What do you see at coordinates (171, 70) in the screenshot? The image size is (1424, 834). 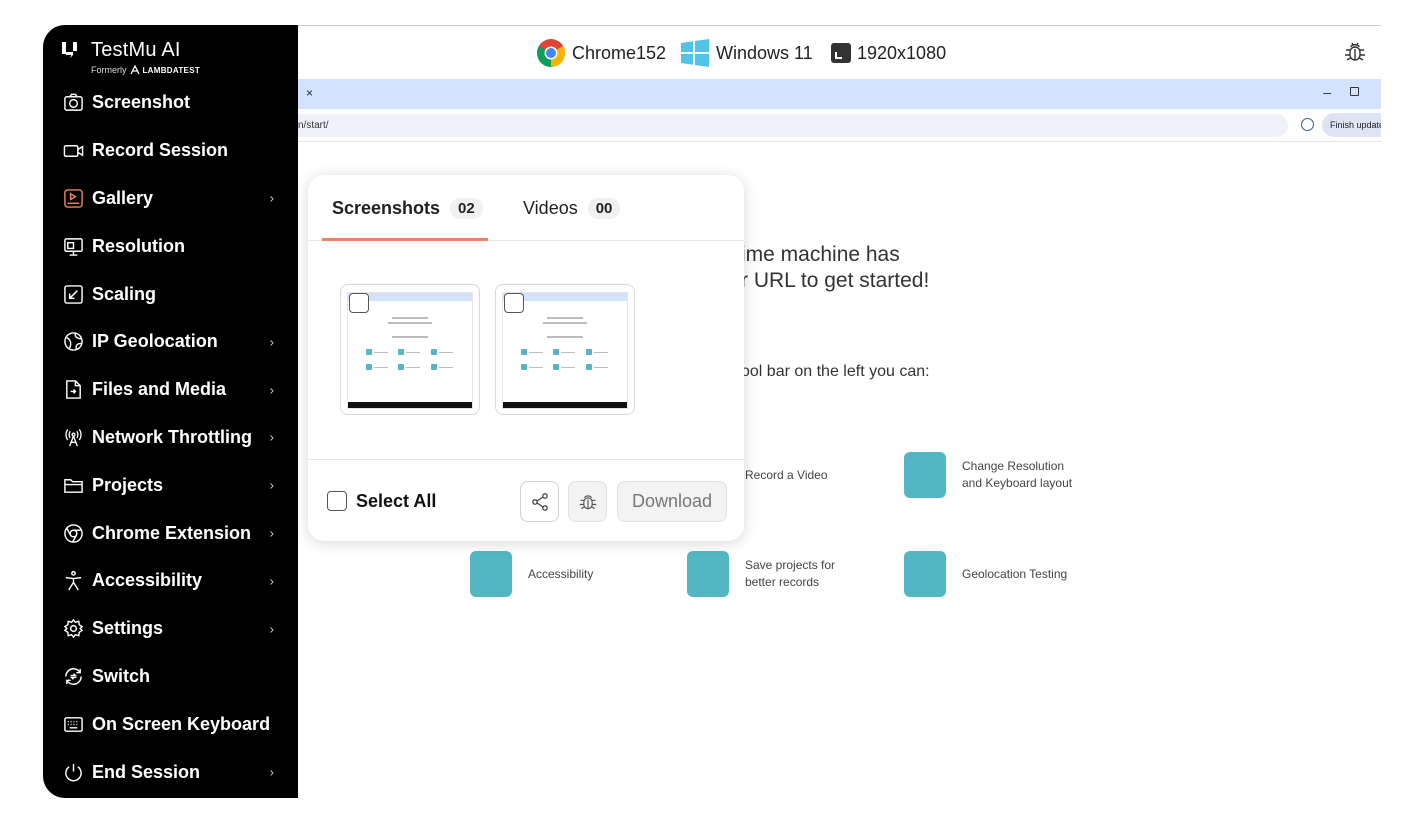 I see `brand-former-name: LAMBDATEST` at bounding box center [171, 70].